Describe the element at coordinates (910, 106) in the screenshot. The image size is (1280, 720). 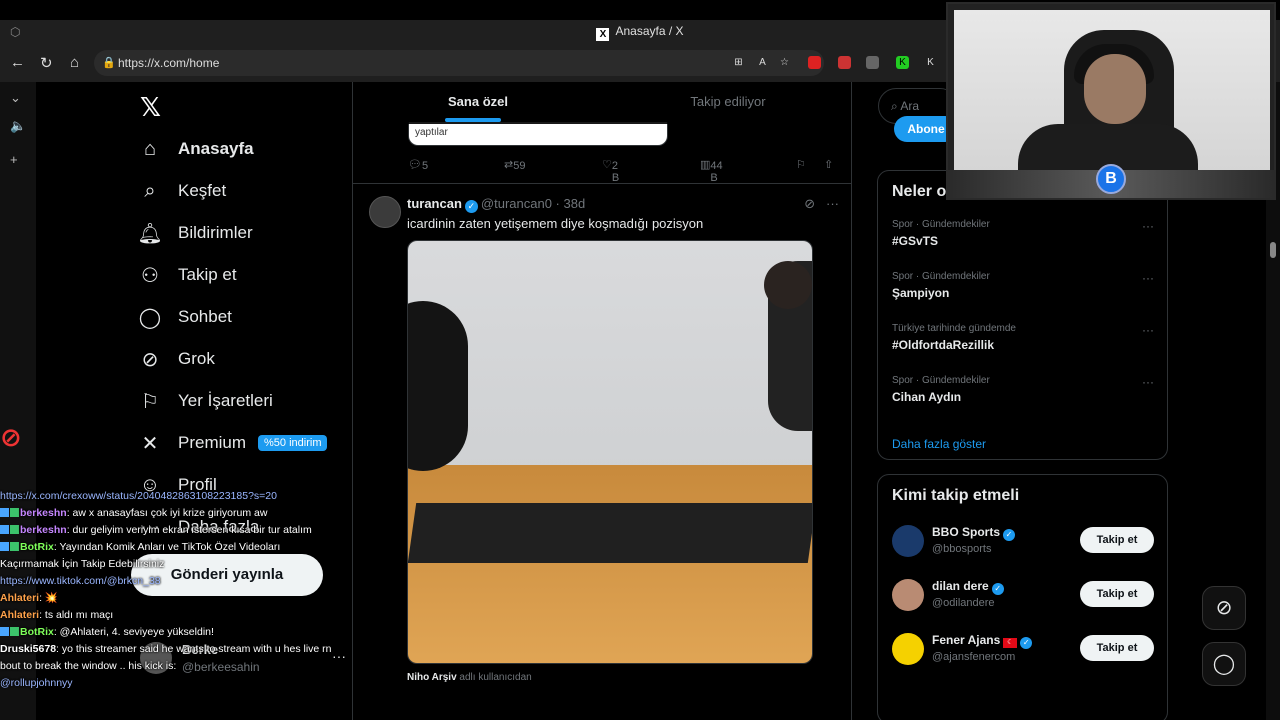
I see `search-placeholder: Ara` at that location.